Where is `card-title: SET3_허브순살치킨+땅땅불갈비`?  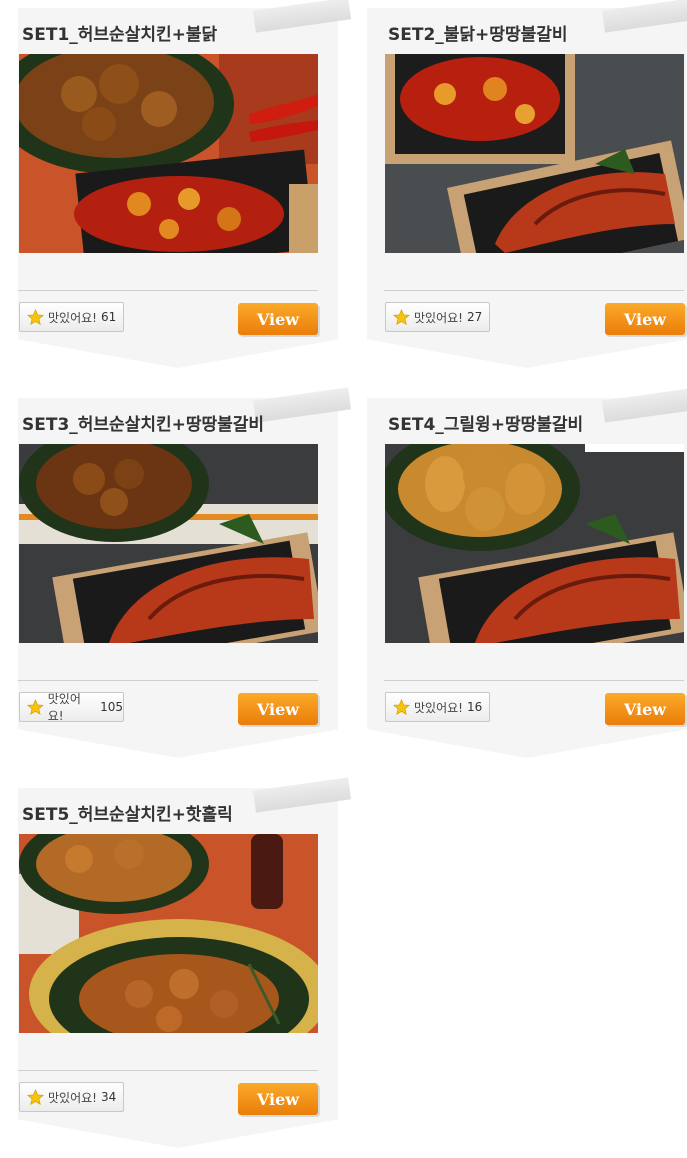
card-title: SET3_허브순살치킨+땅땅불갈비 is located at coordinates (143, 425).